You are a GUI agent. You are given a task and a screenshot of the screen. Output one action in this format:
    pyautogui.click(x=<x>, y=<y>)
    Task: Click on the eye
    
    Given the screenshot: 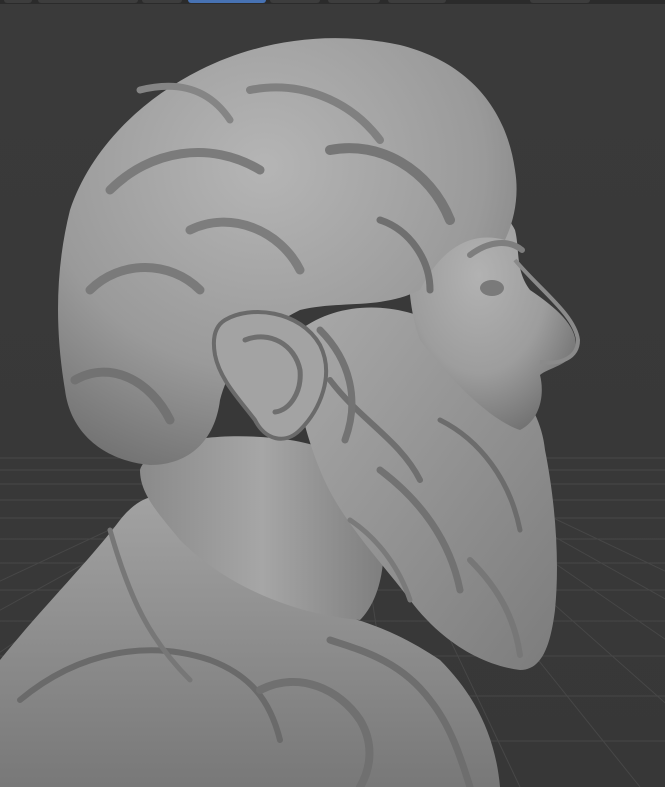 What is the action you would take?
    pyautogui.click(x=492, y=288)
    